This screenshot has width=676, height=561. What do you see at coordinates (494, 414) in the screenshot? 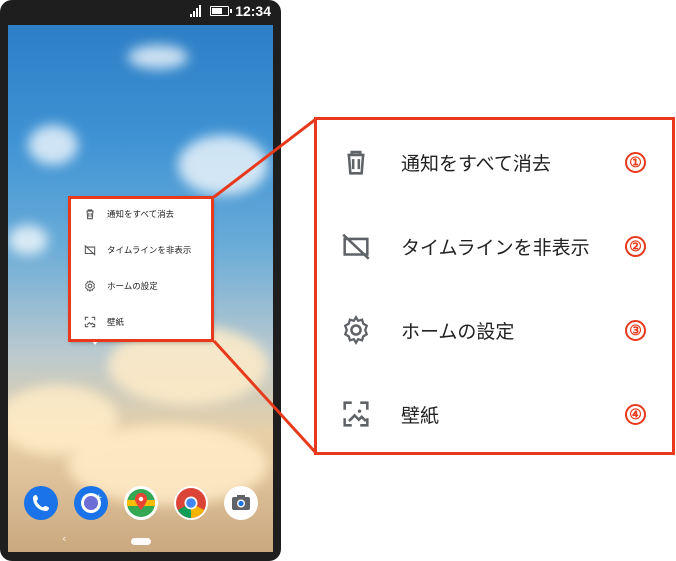
I see `enlarged-item-wallpaper: 壁紙 ④` at bounding box center [494, 414].